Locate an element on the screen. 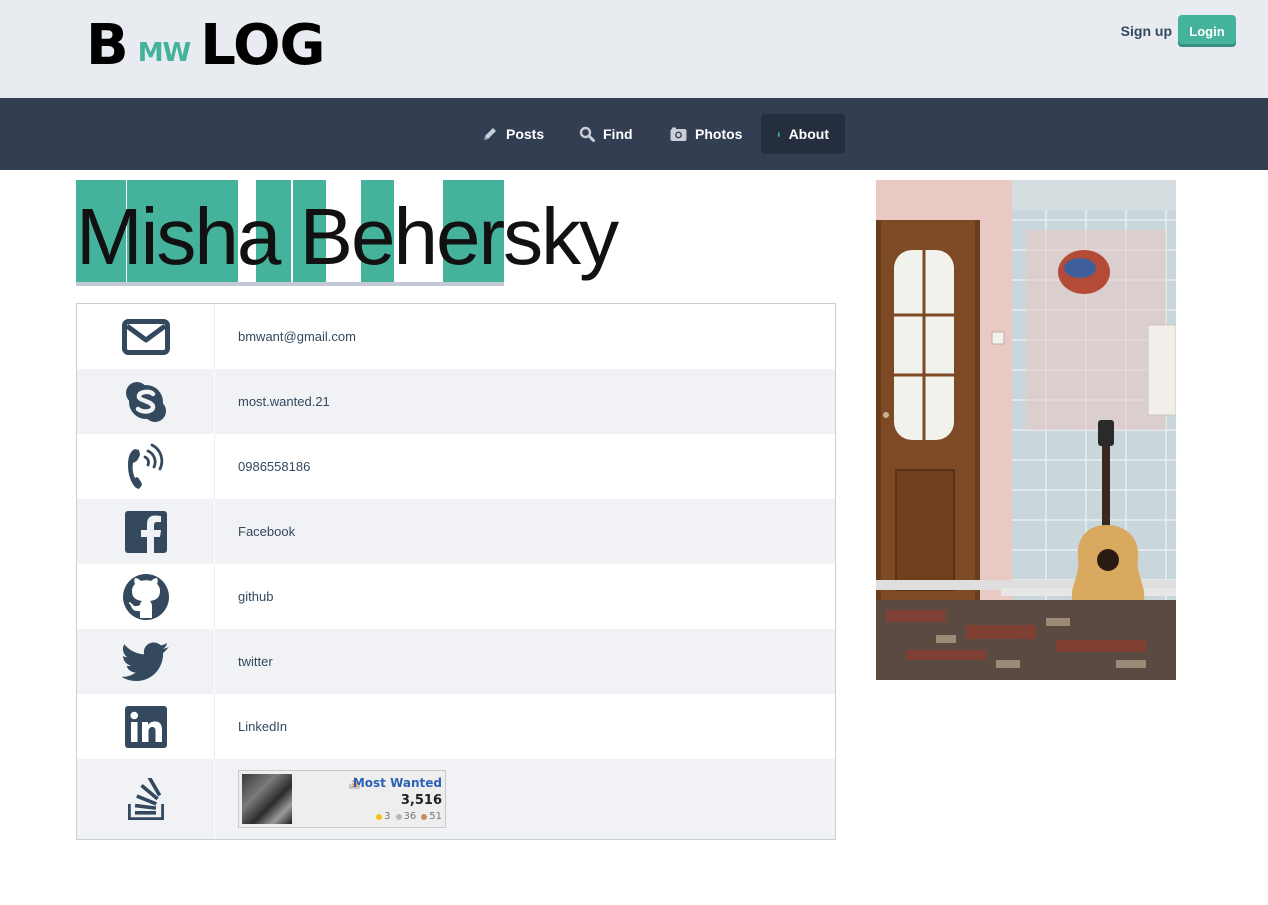 The image size is (1268, 905). search-icon is located at coordinates (587, 134).